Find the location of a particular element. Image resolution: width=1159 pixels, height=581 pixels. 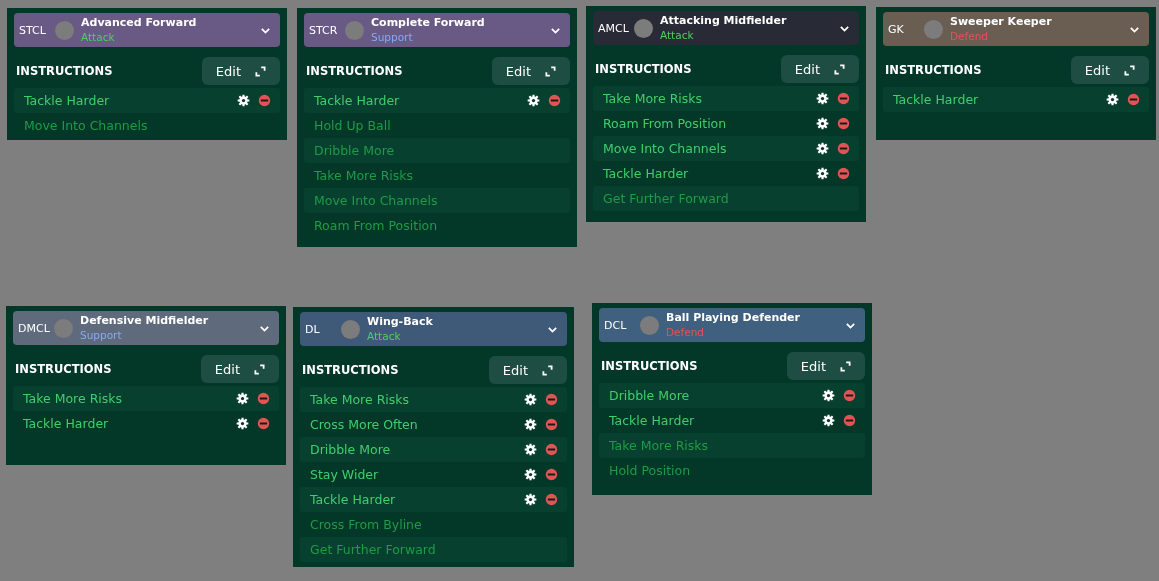

instruction-item: Take More Risks is located at coordinates (437, 175).